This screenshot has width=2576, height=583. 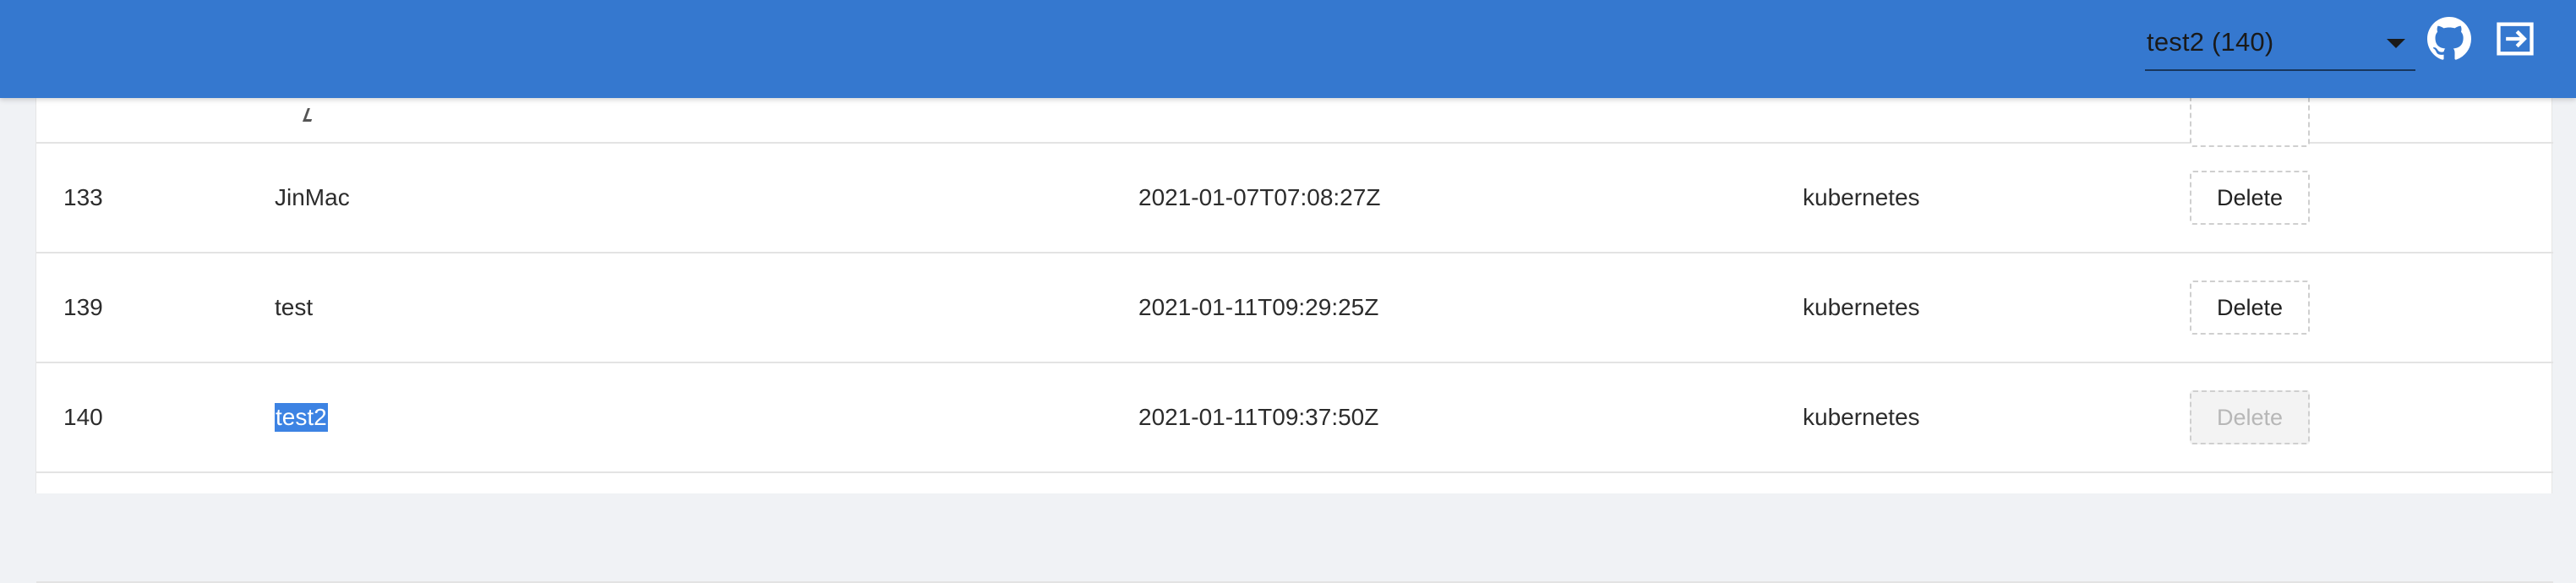 What do you see at coordinates (312, 197) in the screenshot?
I see `cell-name: JinMac` at bounding box center [312, 197].